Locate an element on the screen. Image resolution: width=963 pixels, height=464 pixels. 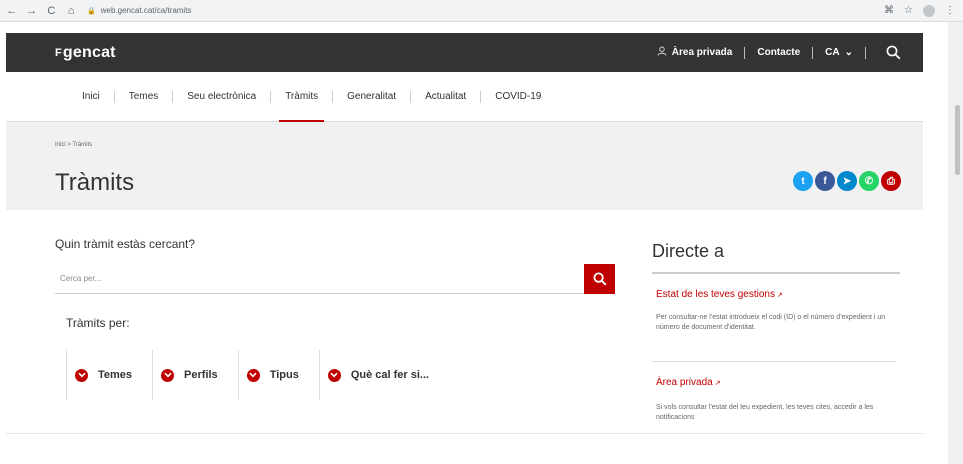
tab-label: Temes is located at coordinates (115, 375).